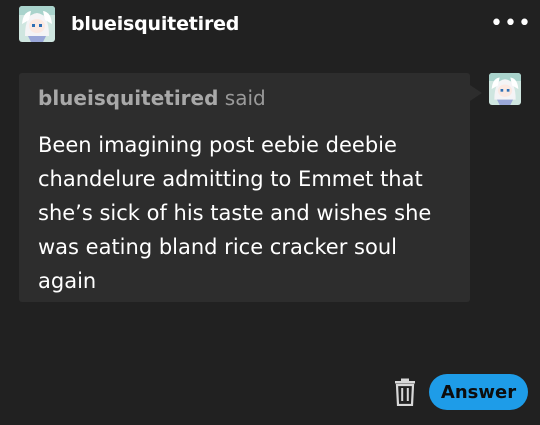  I want to click on post-header: blueisquitetired, so click(129, 24).